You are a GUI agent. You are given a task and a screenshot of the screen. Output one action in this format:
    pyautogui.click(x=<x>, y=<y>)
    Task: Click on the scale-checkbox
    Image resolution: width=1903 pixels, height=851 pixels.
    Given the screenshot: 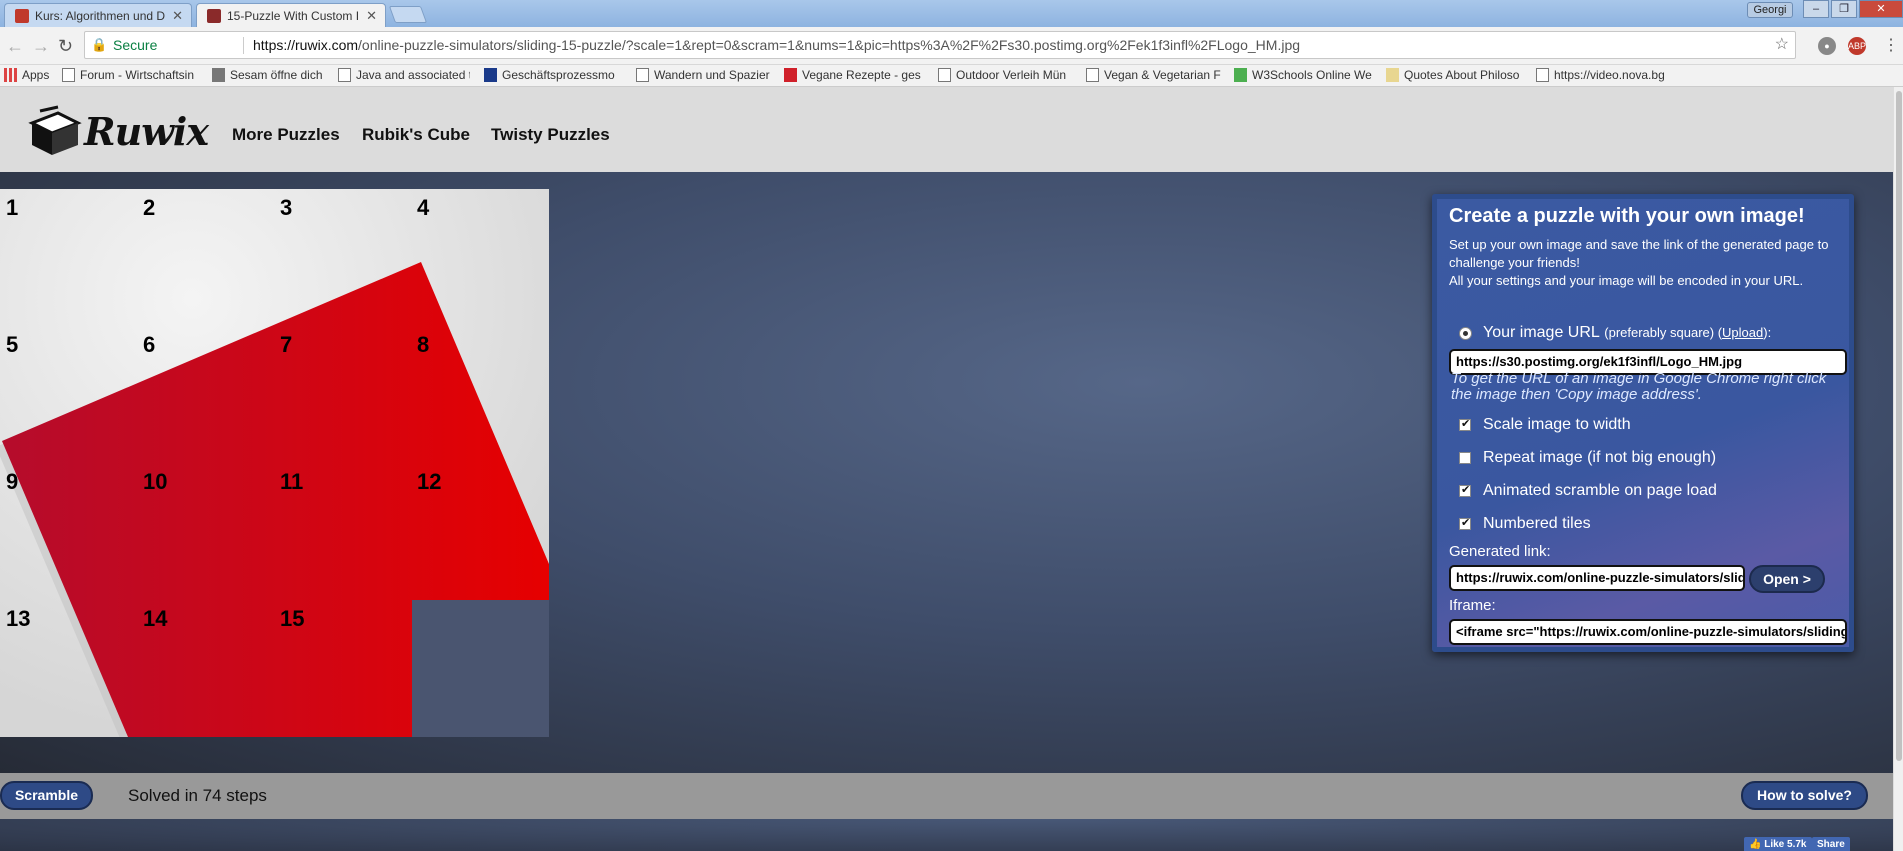 What is the action you would take?
    pyautogui.click(x=1465, y=424)
    